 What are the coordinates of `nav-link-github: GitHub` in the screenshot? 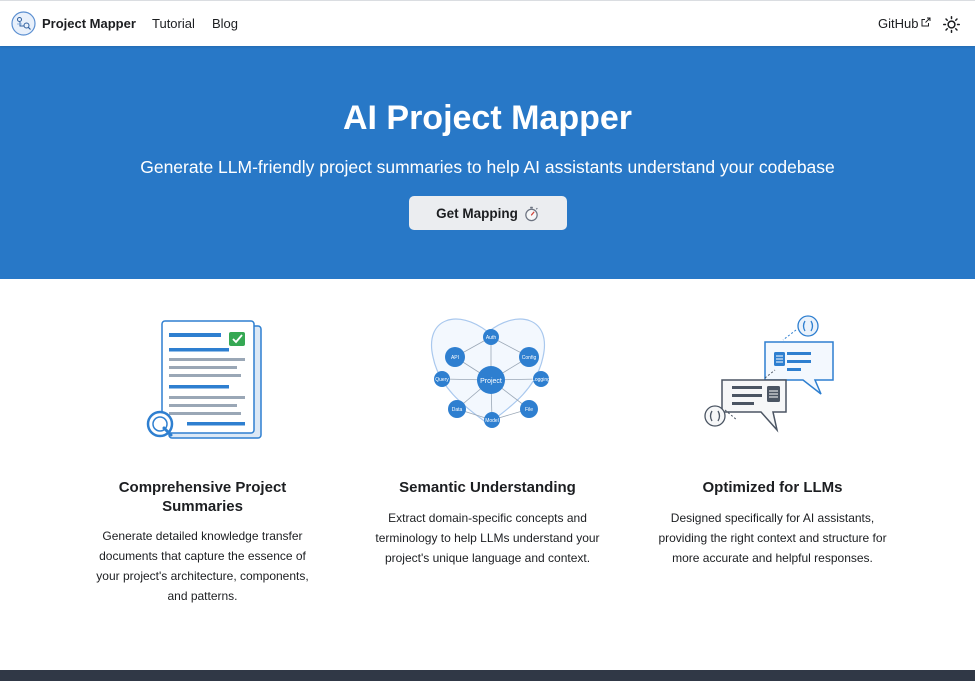 It's located at (904, 23).